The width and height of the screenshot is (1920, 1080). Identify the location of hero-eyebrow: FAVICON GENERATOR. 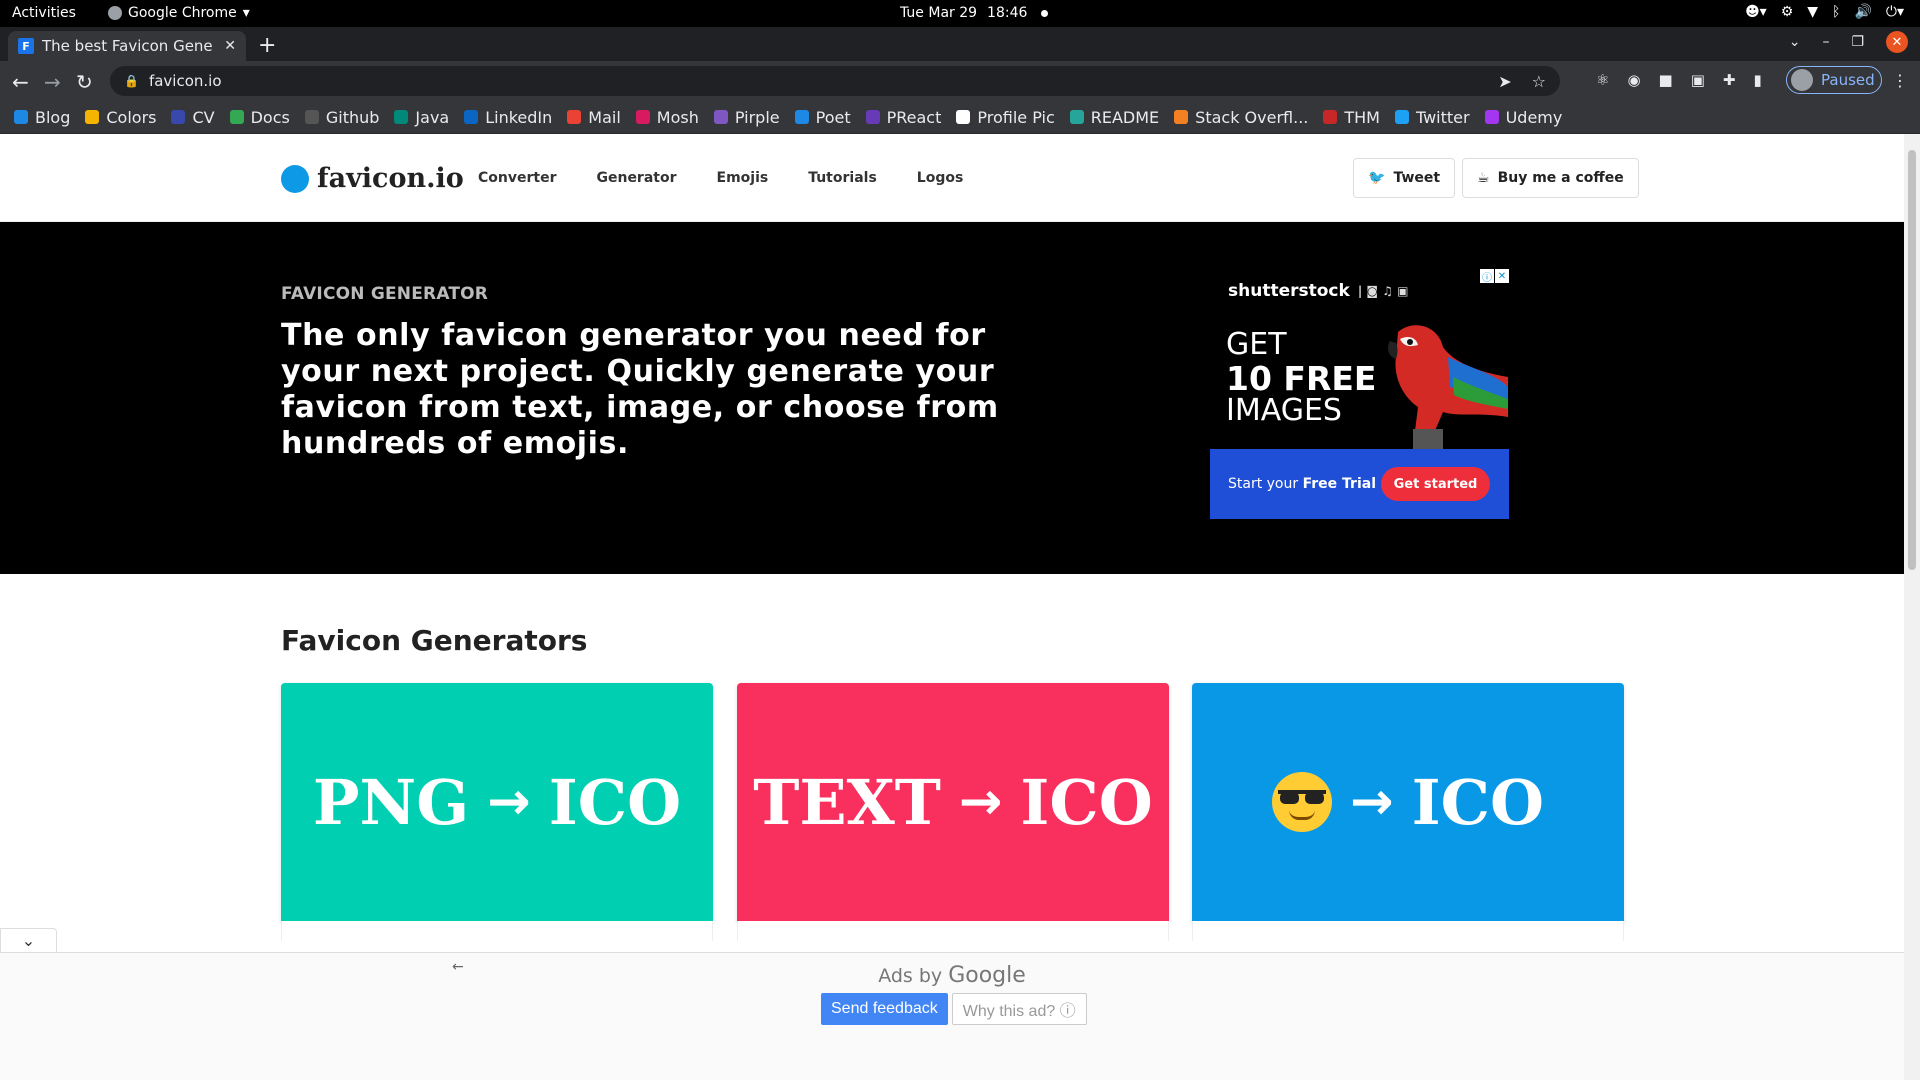
(385, 294).